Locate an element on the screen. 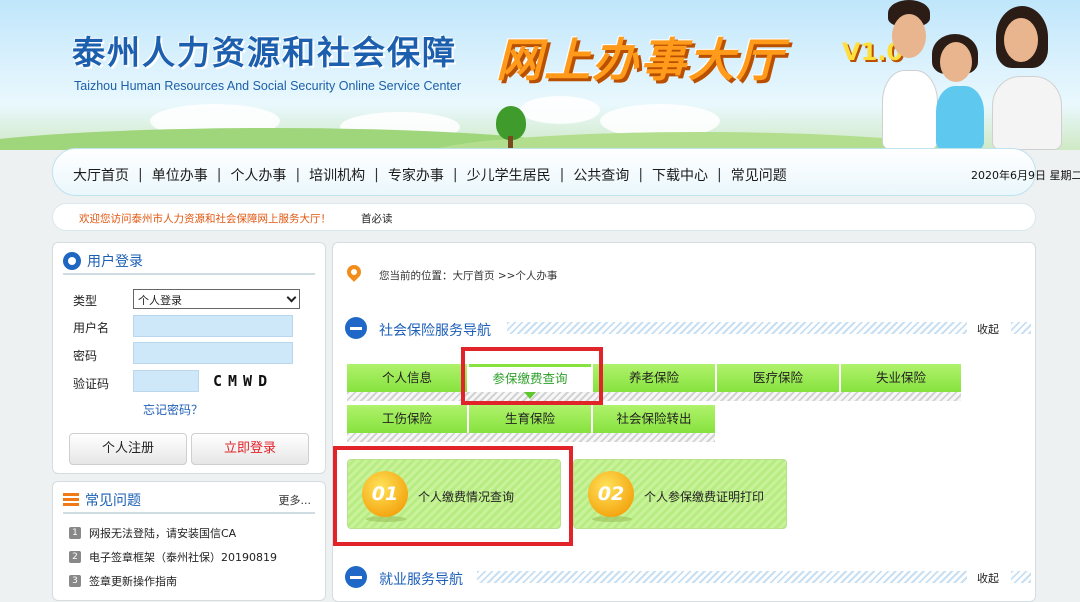  tab-contribution-query: 参保缴费查询 is located at coordinates (530, 381).